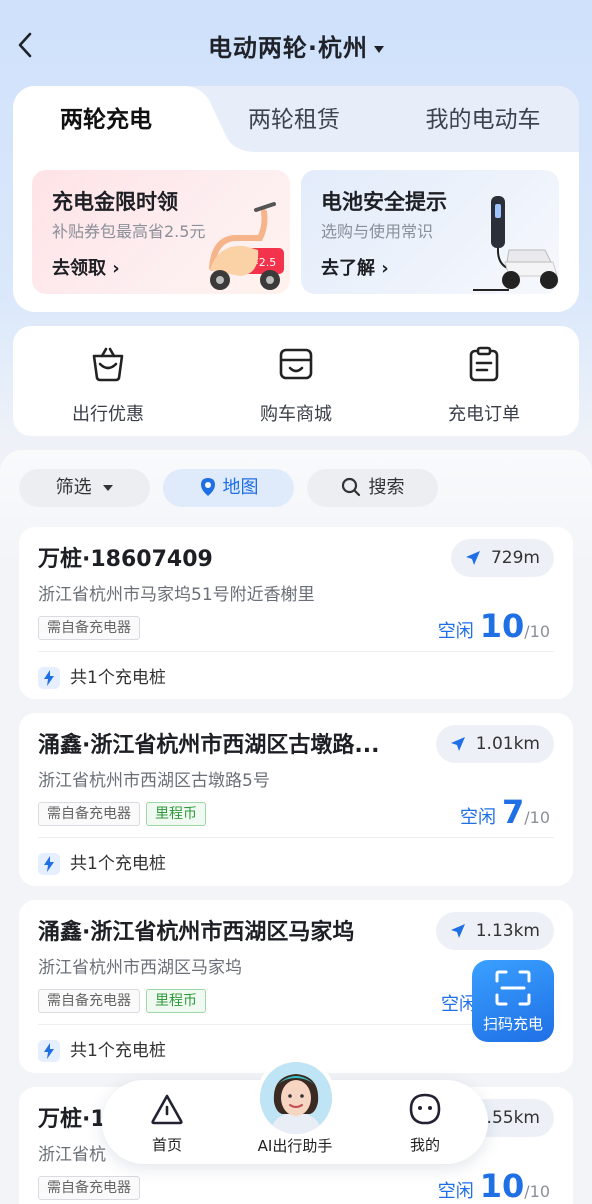  Describe the element at coordinates (484, 385) in the screenshot. I see `quick-charge-orders: 充电订单` at that location.